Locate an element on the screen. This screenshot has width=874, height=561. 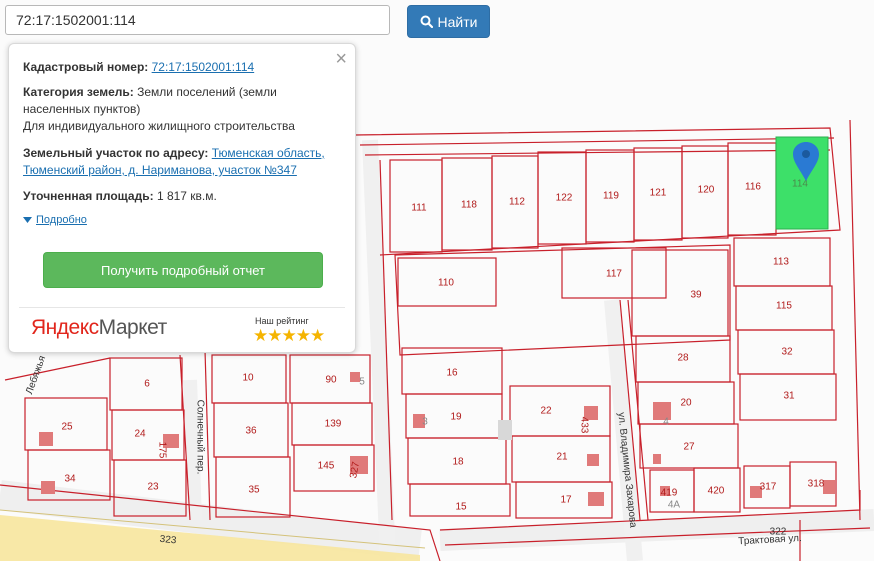
area-label: Уточненная площадь: is located at coordinates (88, 196).